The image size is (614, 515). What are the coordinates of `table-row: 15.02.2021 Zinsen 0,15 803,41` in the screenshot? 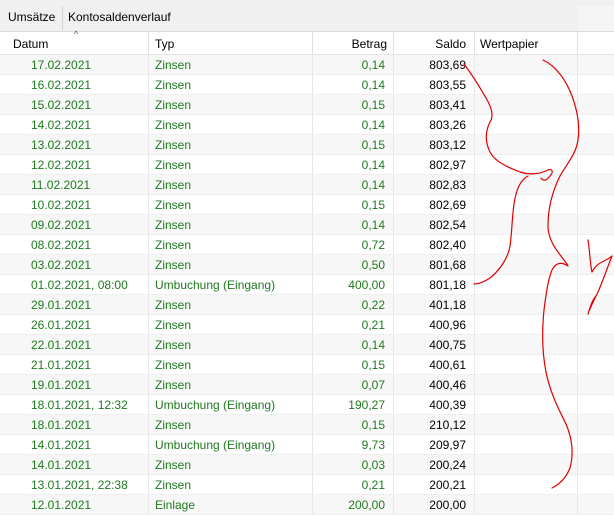 It's located at (307, 105).